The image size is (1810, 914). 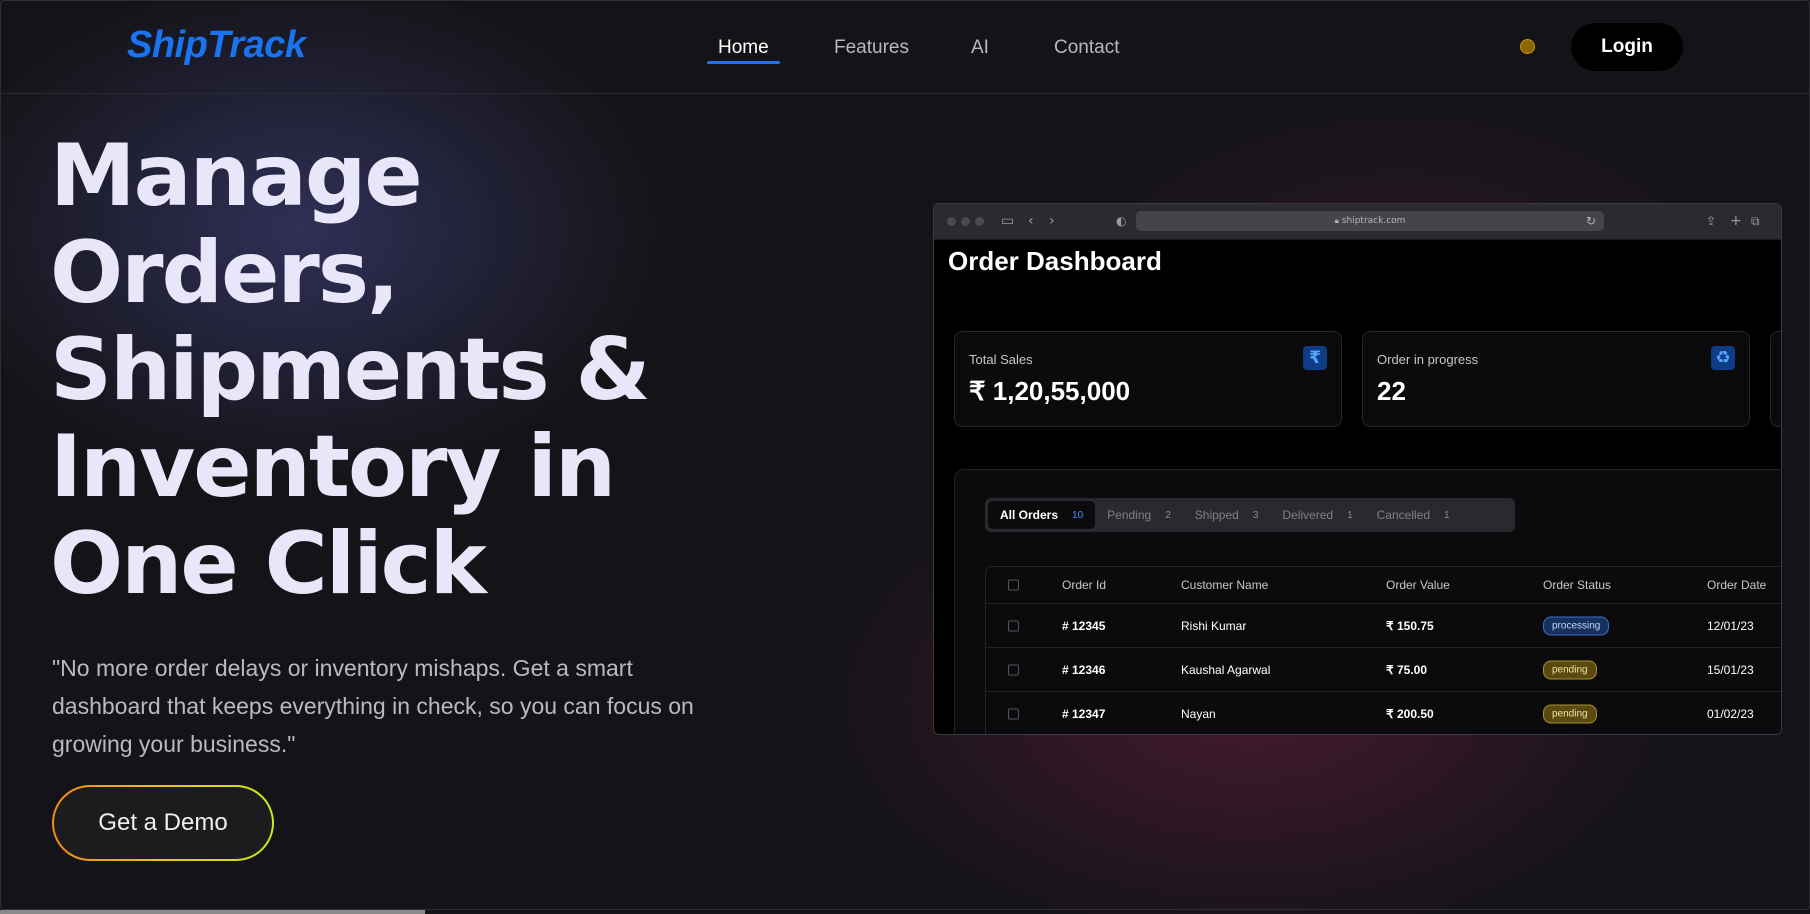 What do you see at coordinates (1029, 515) in the screenshot?
I see `tab-label: All Orders` at bounding box center [1029, 515].